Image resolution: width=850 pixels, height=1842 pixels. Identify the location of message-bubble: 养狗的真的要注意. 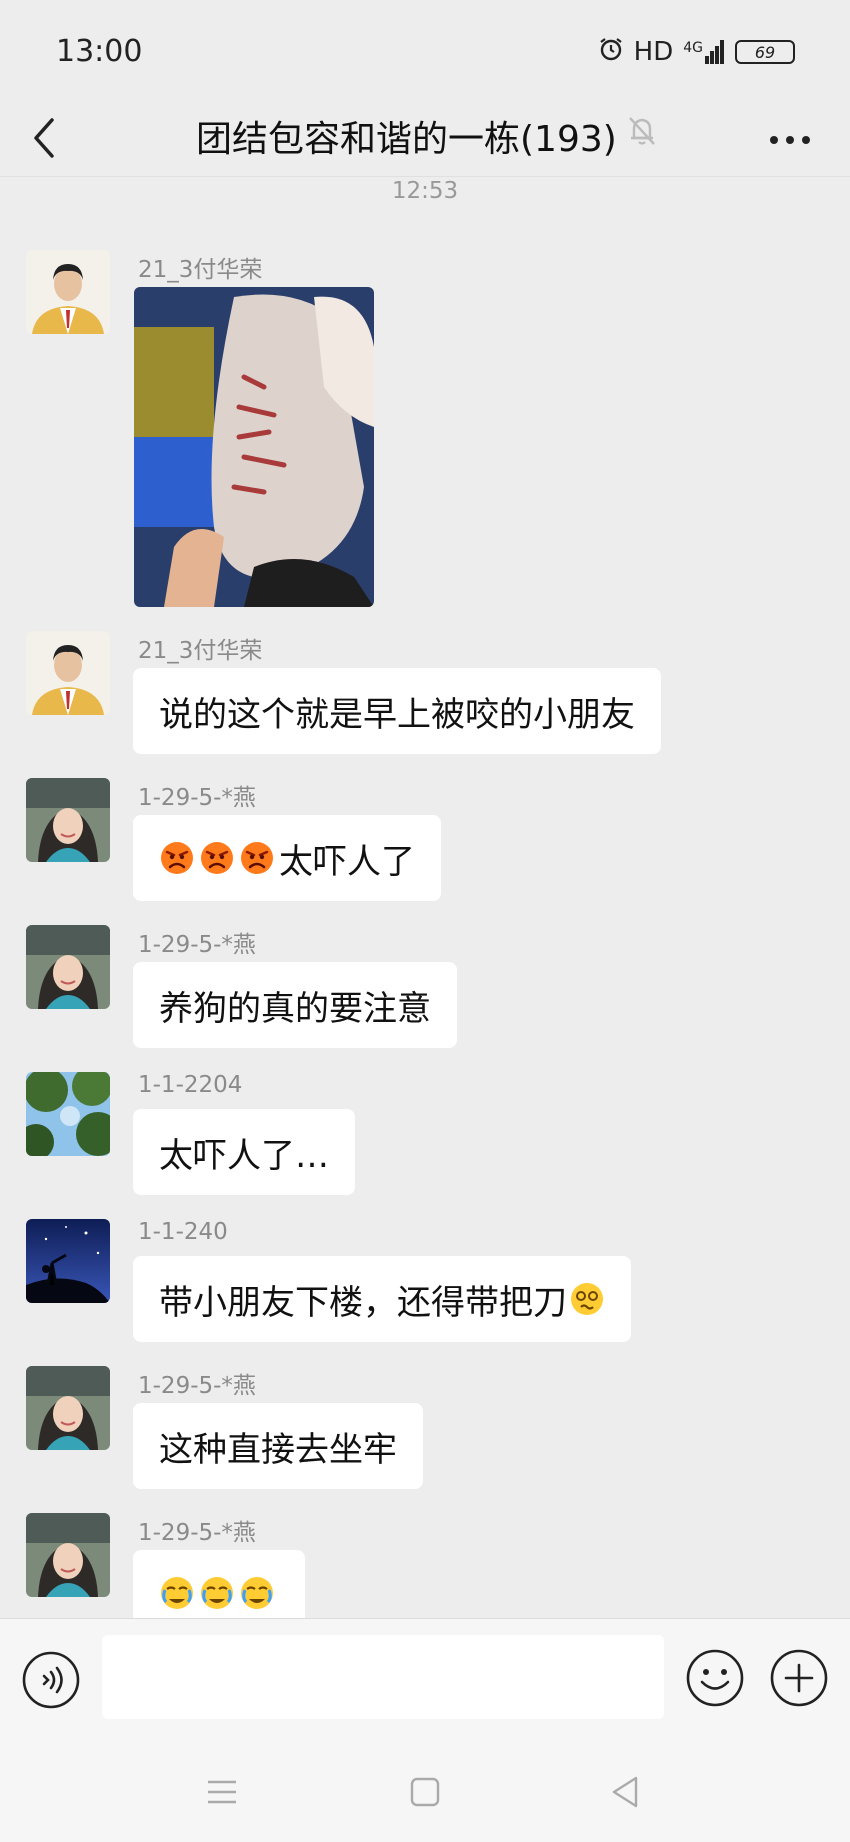
(295, 1005).